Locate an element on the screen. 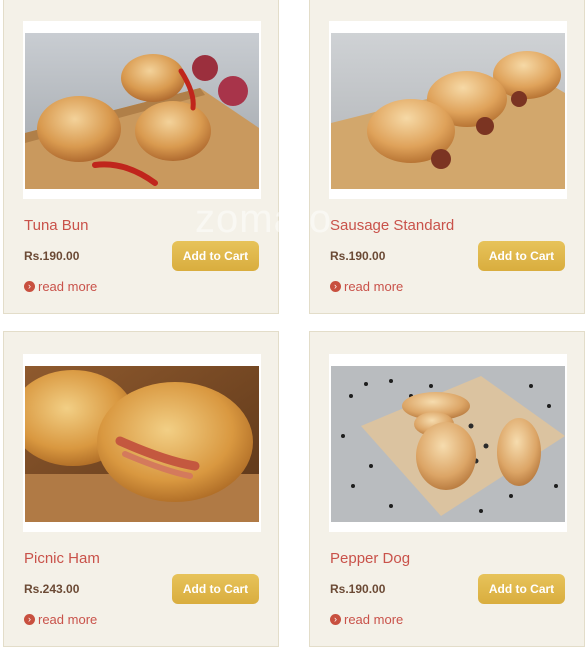 The width and height of the screenshot is (587, 650). product-title: Picnic Ham is located at coordinates (62, 558).